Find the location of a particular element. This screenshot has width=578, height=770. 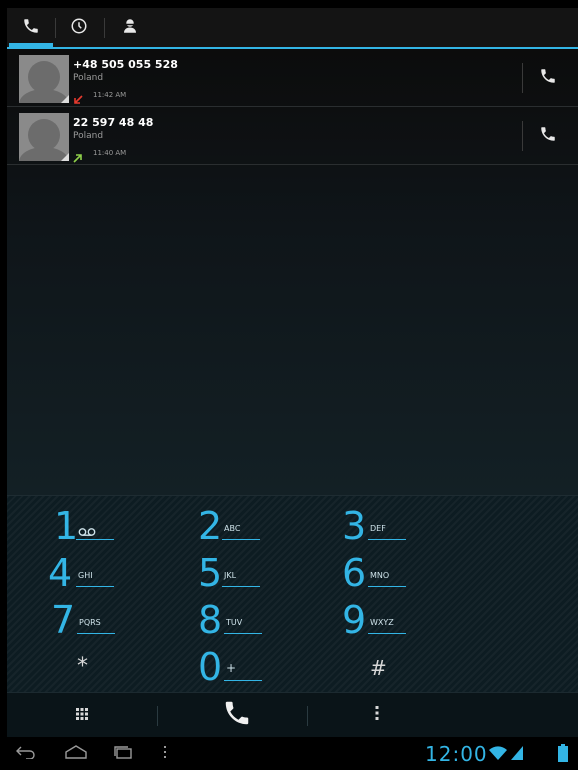

person-icon is located at coordinates (130, 28).